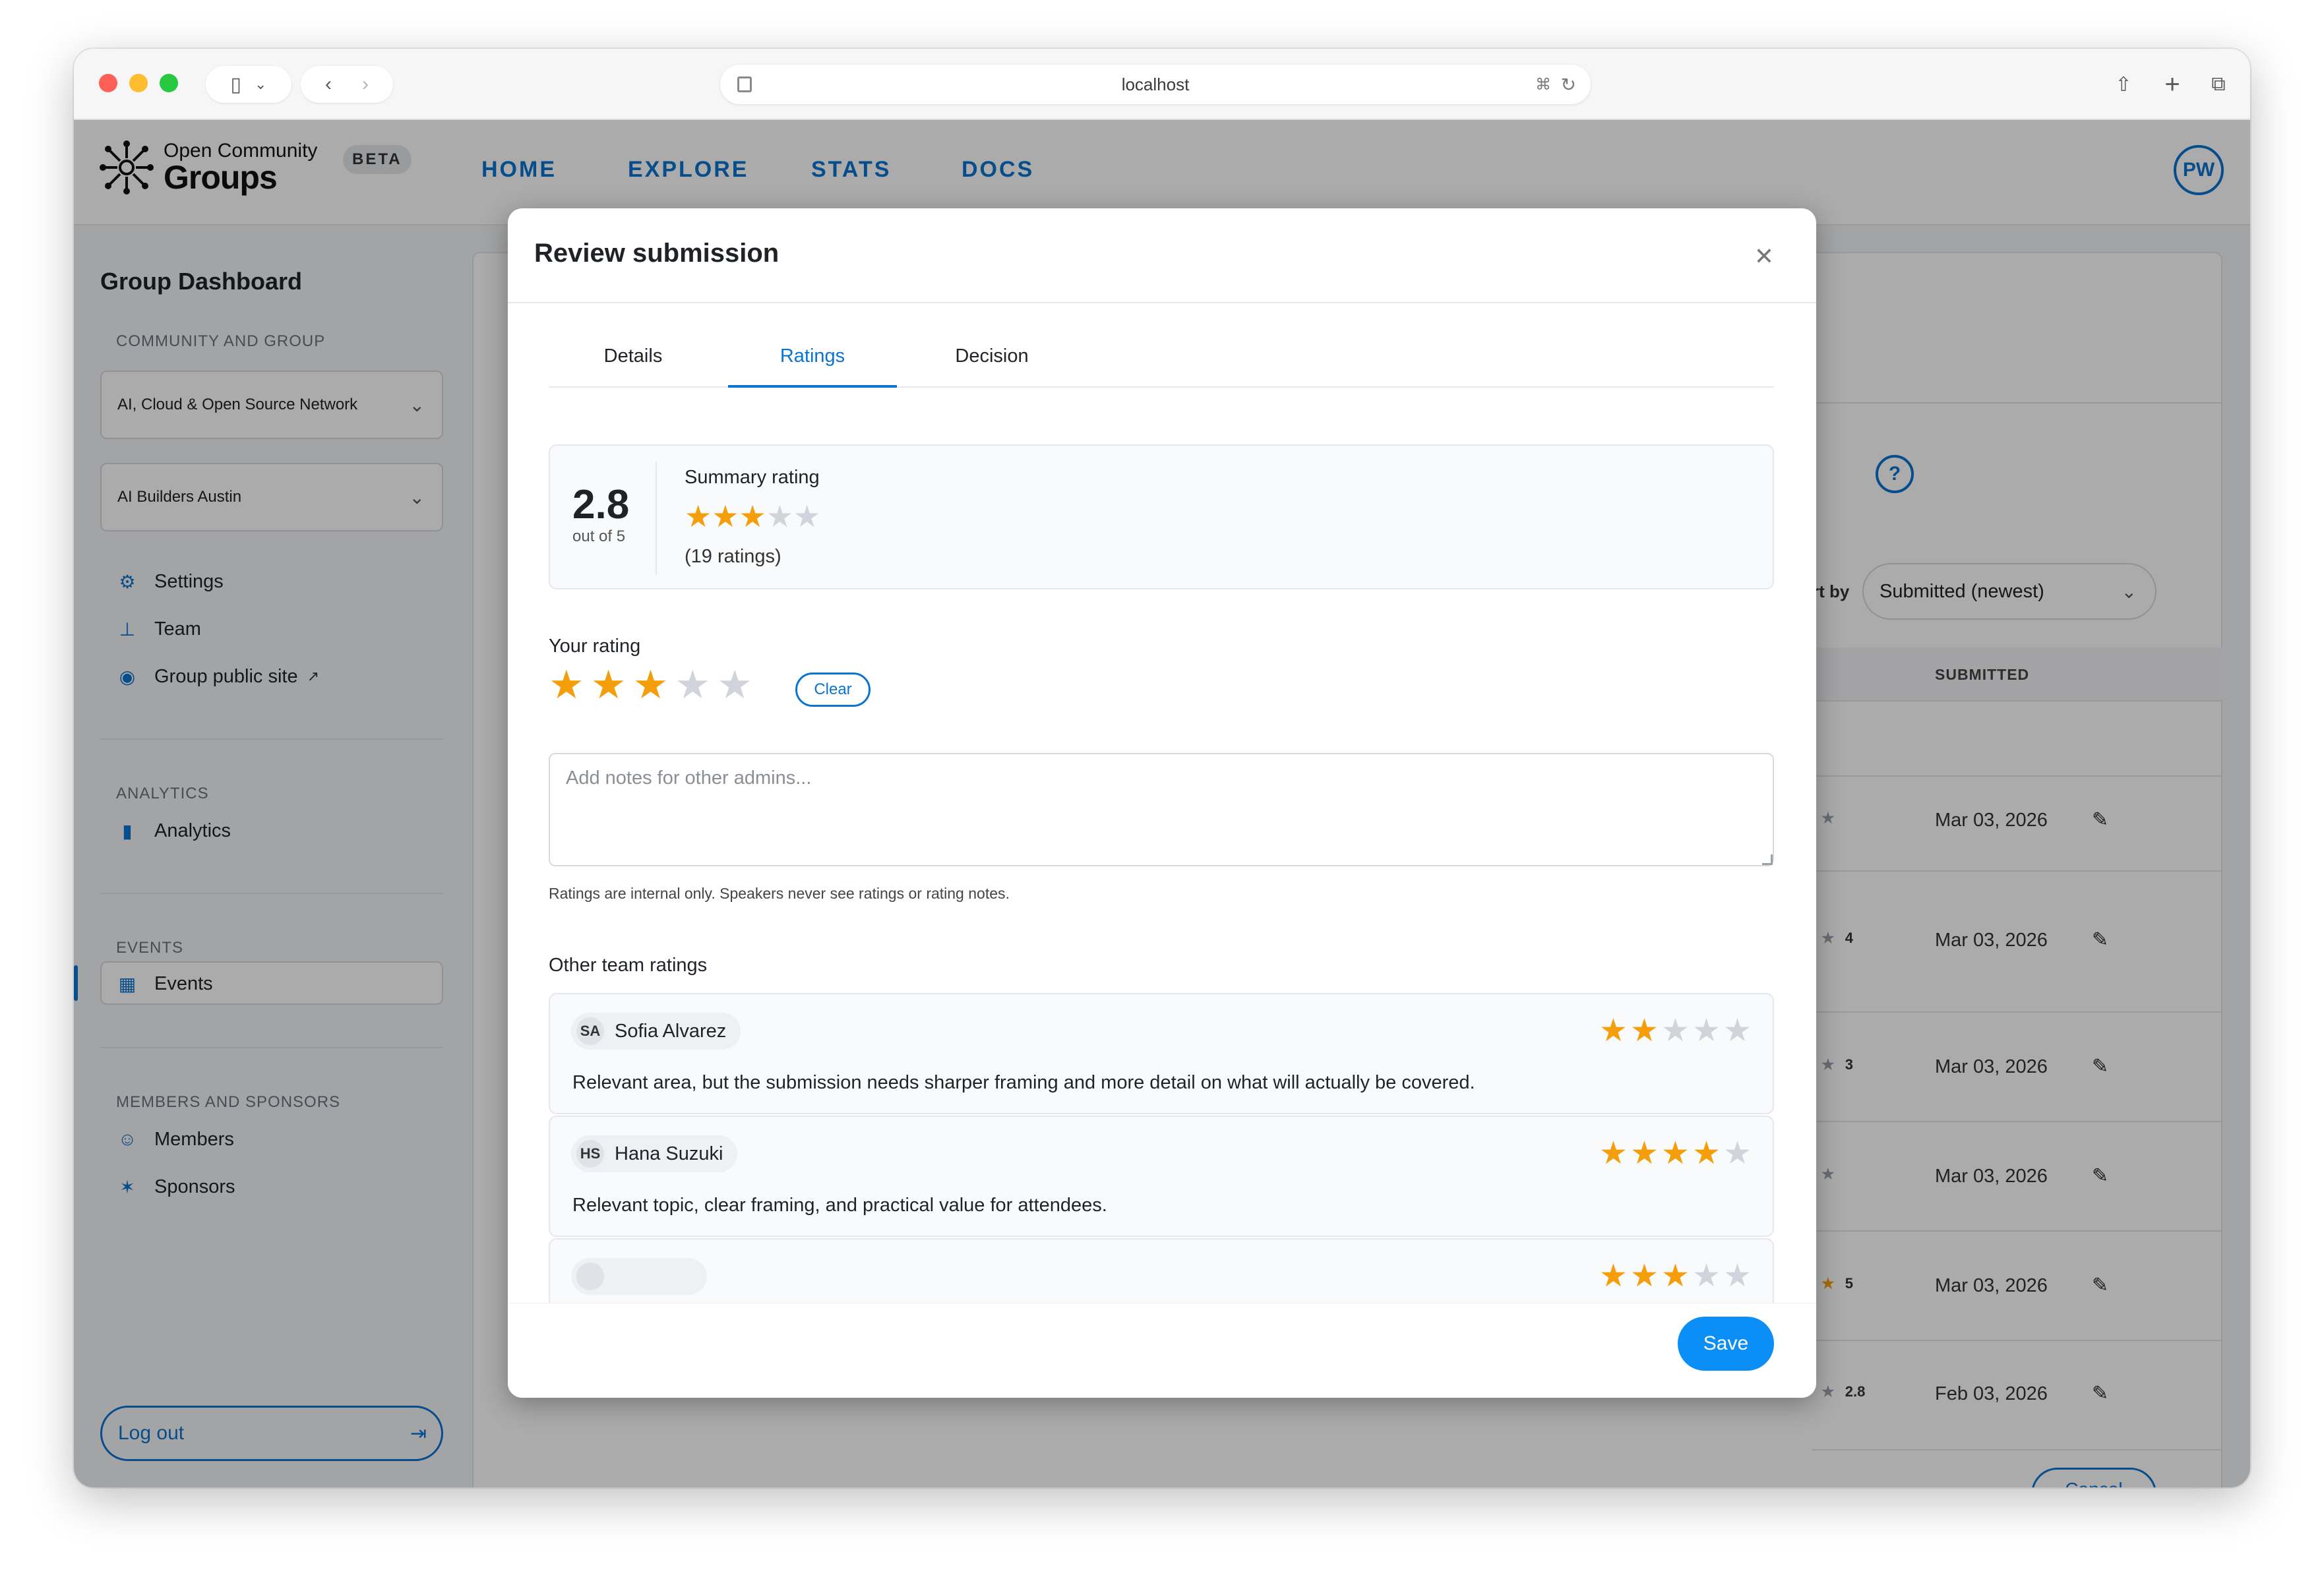  What do you see at coordinates (833, 690) in the screenshot?
I see `clear-rating-button: Clear` at bounding box center [833, 690].